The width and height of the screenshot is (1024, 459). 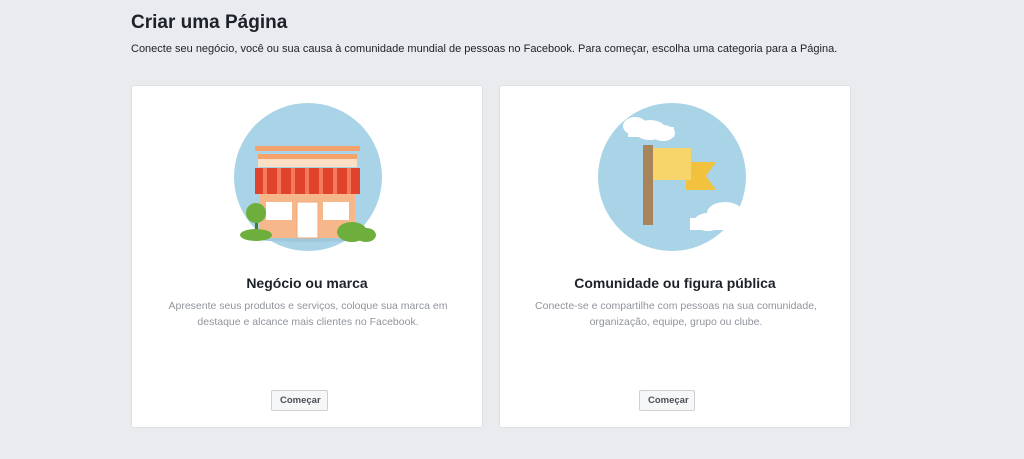 What do you see at coordinates (307, 283) in the screenshot?
I see `card-title: Negócio ou marca` at bounding box center [307, 283].